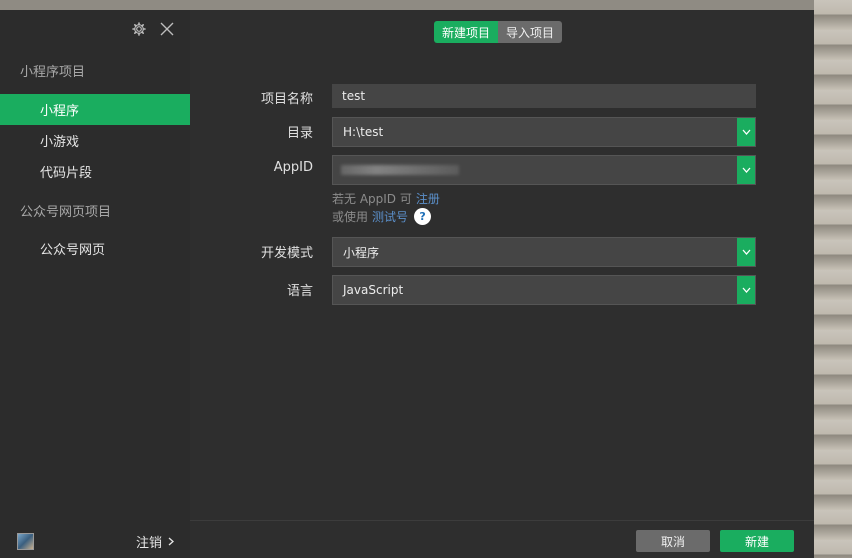  Describe the element at coordinates (25, 541) in the screenshot. I see `avatar` at that location.